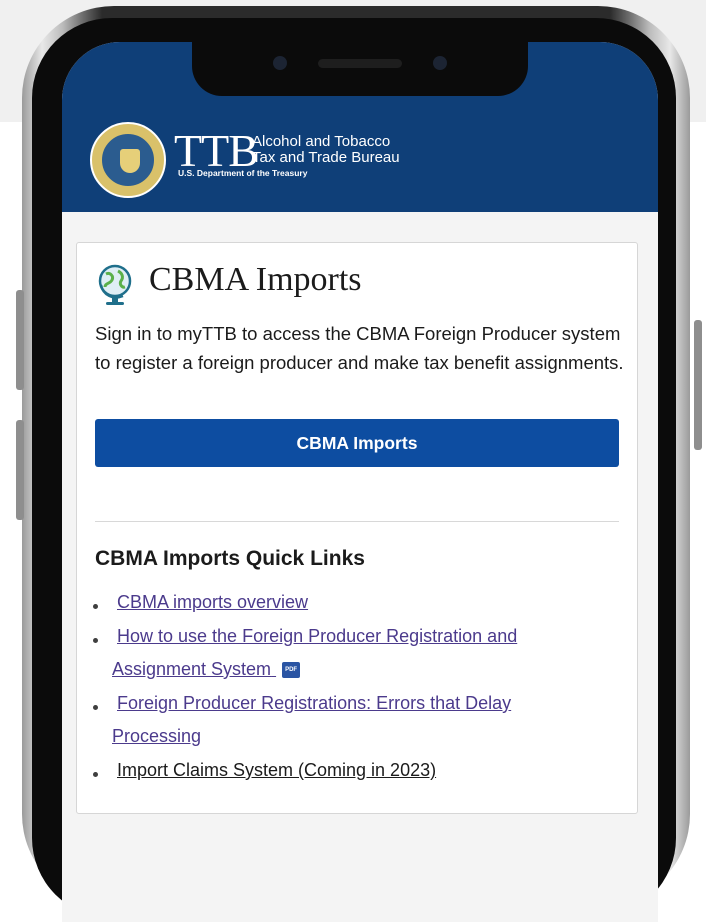  What do you see at coordinates (243, 173) in the screenshot?
I see `department-name: U.S. Department of the Treasury` at bounding box center [243, 173].